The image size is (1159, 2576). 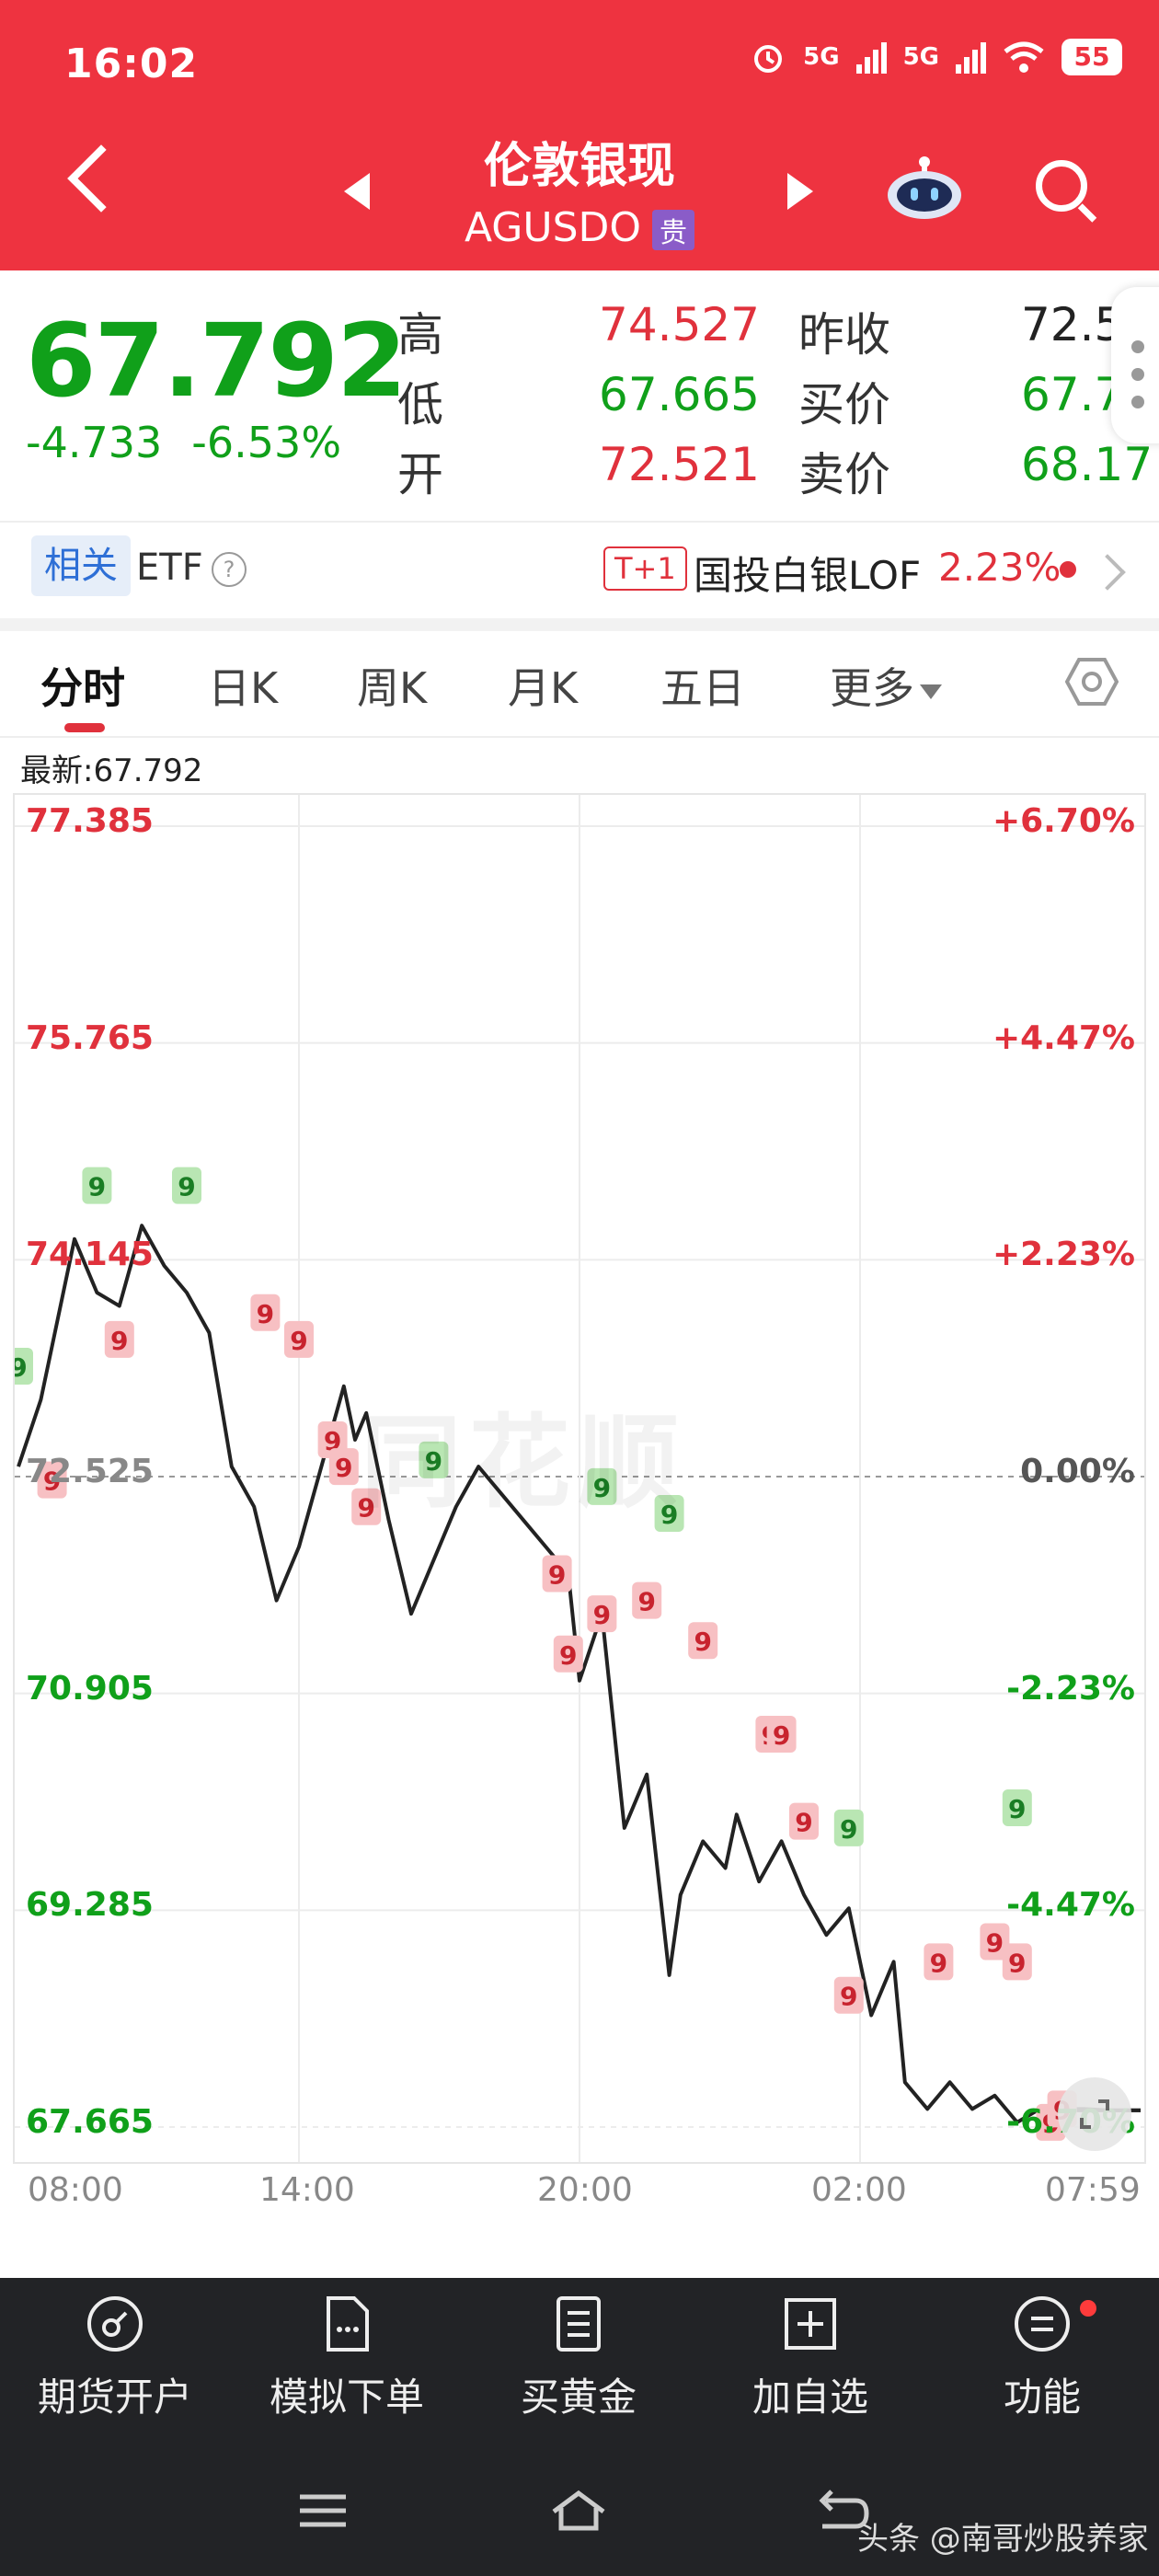 I want to click on low-value: 67.665, so click(x=679, y=394).